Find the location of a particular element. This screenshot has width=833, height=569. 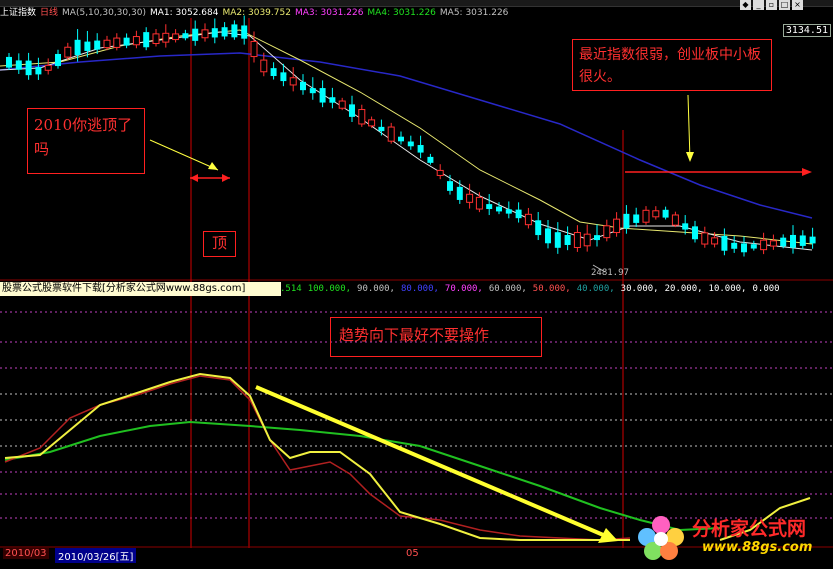

note-arrow-2-head is located at coordinates (690, 157).